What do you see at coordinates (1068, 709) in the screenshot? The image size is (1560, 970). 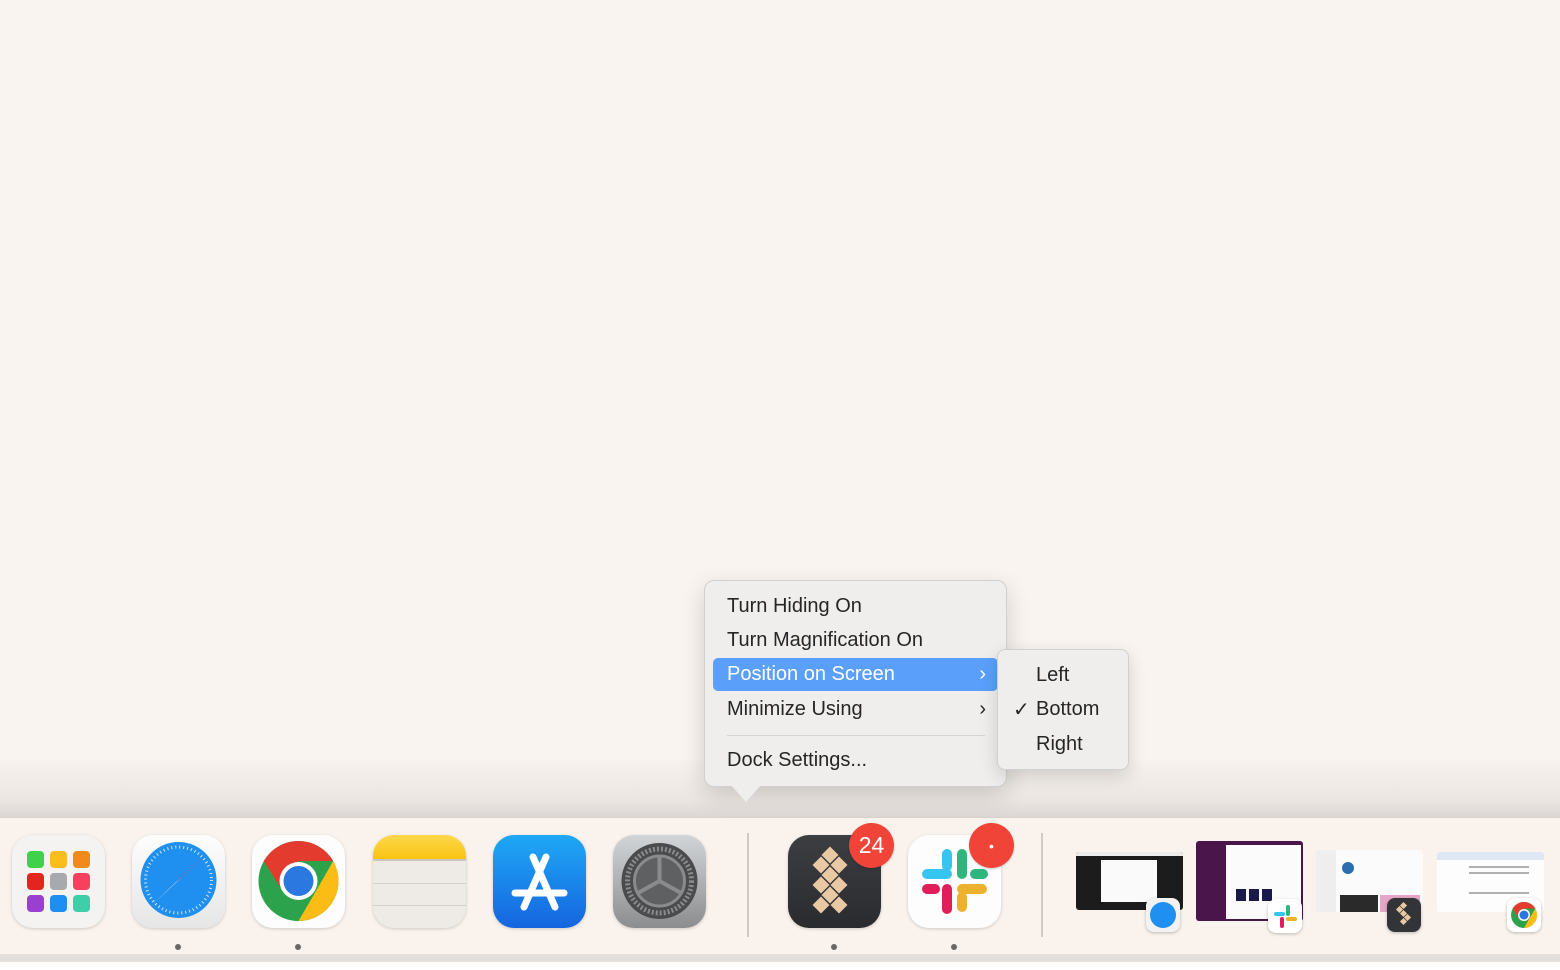 I see `submenu-item-label: Bottom` at bounding box center [1068, 709].